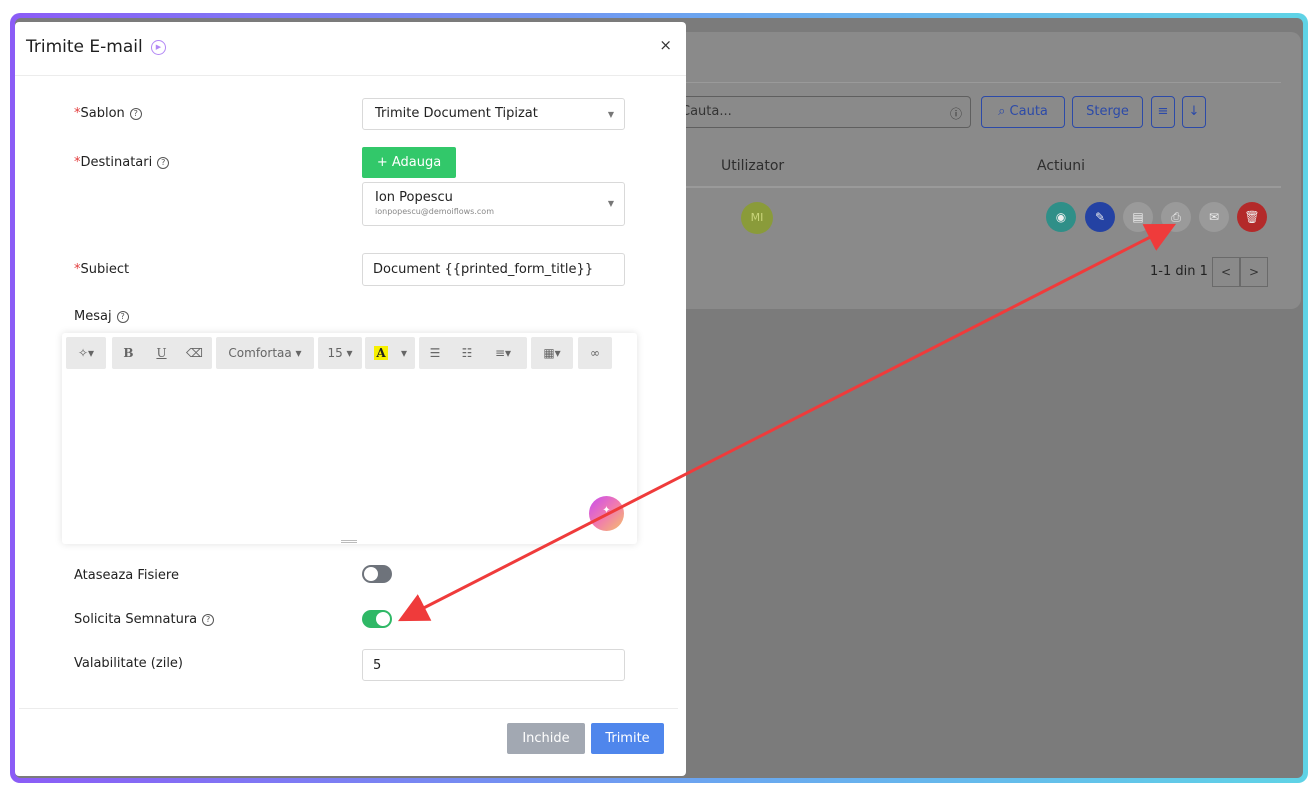 The height and width of the screenshot is (787, 1315). I want to click on modal-footer-divider, so click(348, 708).